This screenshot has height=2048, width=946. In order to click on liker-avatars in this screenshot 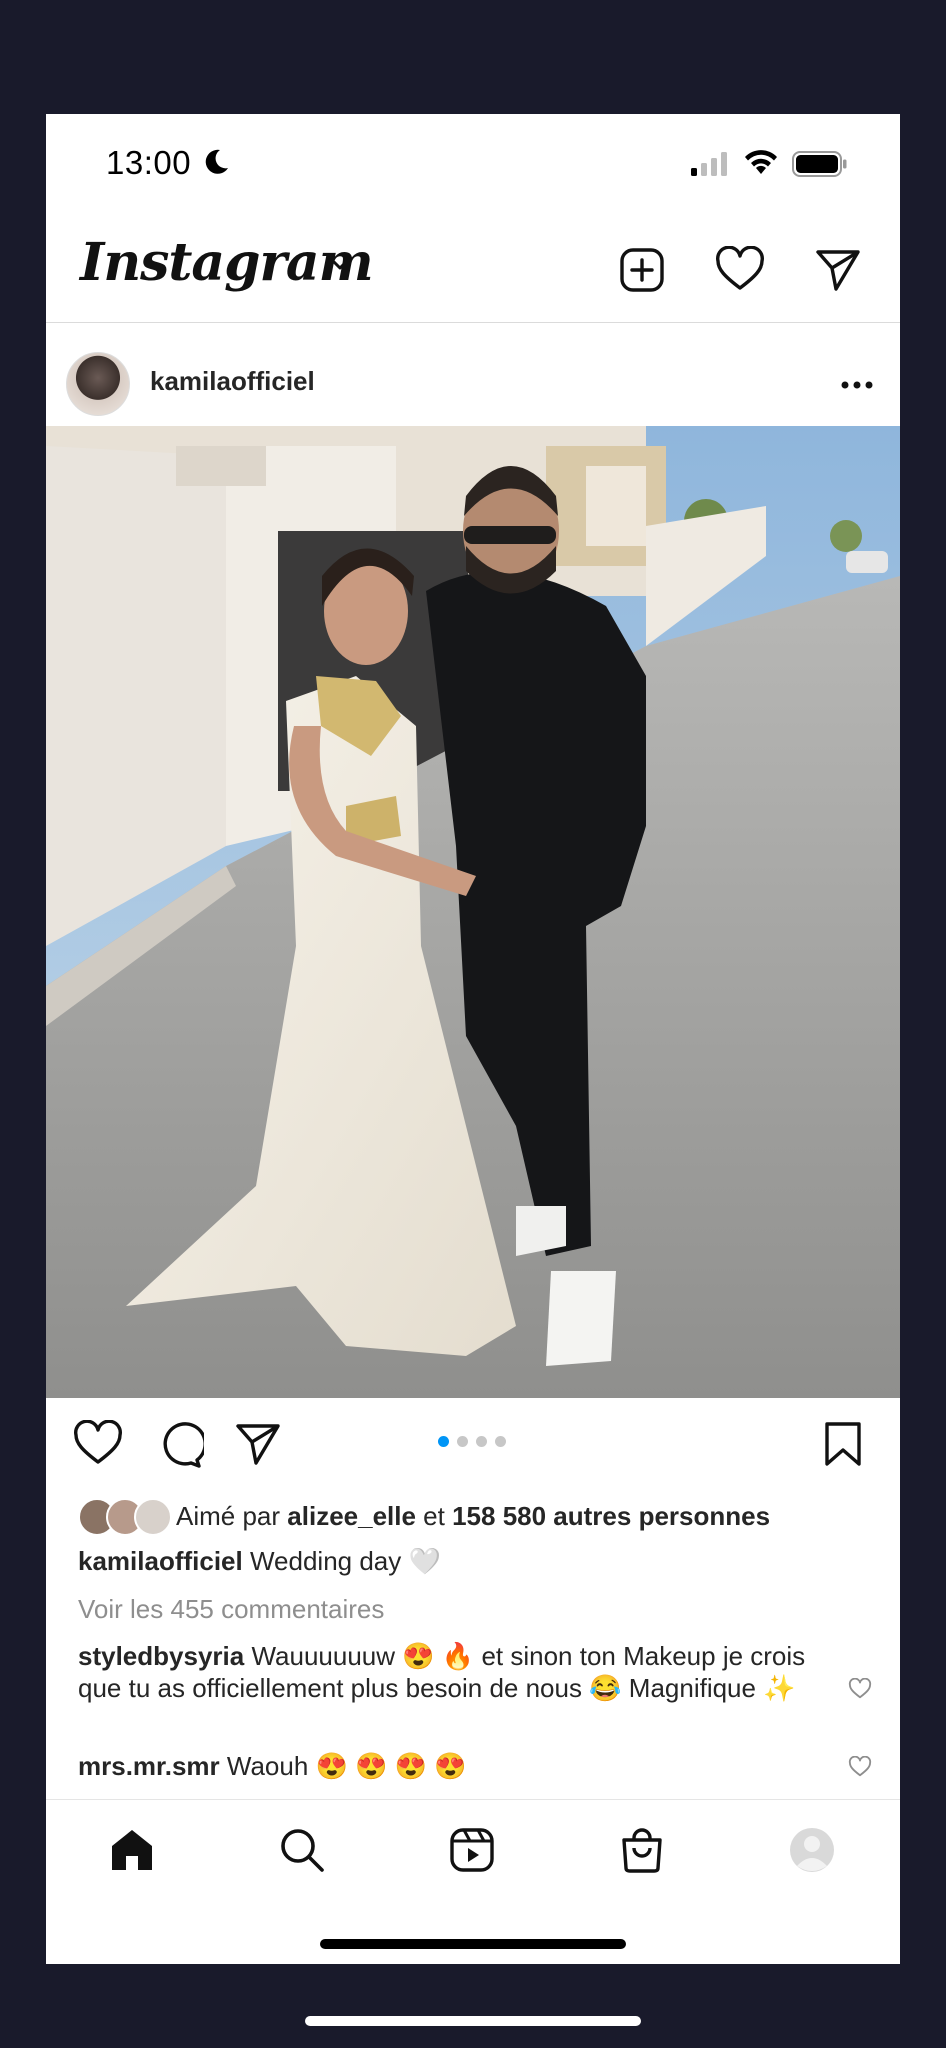, I will do `click(125, 1517)`.